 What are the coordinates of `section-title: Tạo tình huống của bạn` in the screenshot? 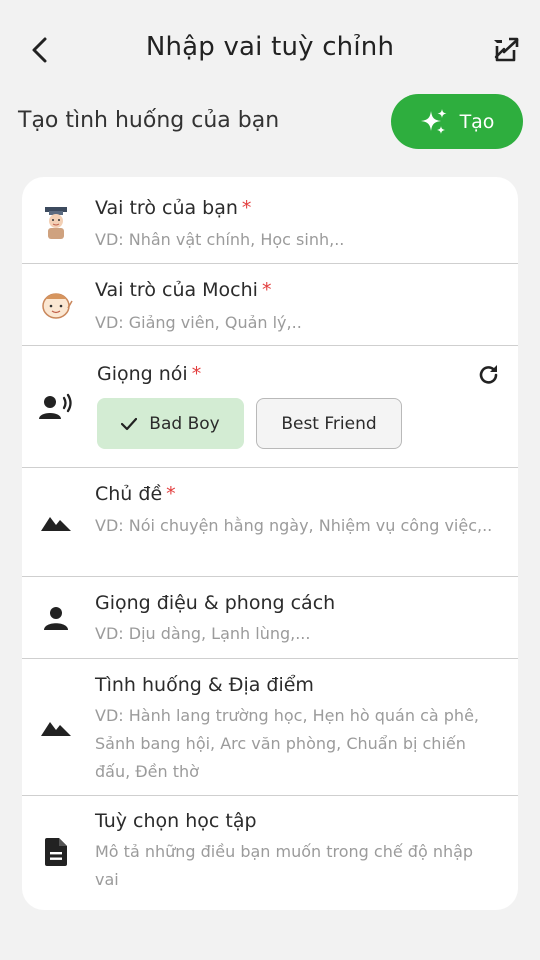 It's located at (149, 120).